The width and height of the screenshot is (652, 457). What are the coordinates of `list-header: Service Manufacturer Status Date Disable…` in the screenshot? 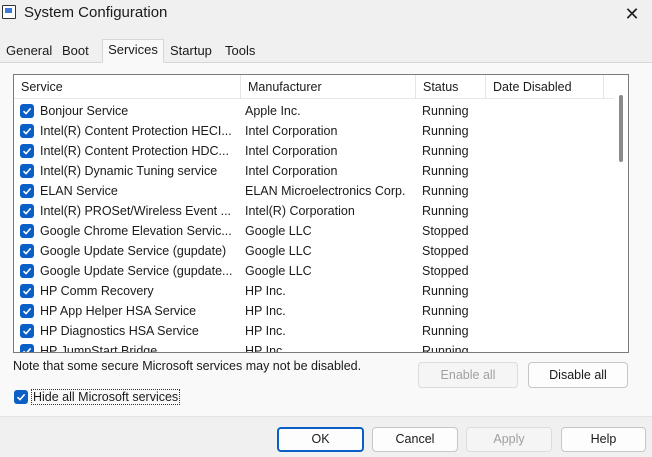 It's located at (314, 87).